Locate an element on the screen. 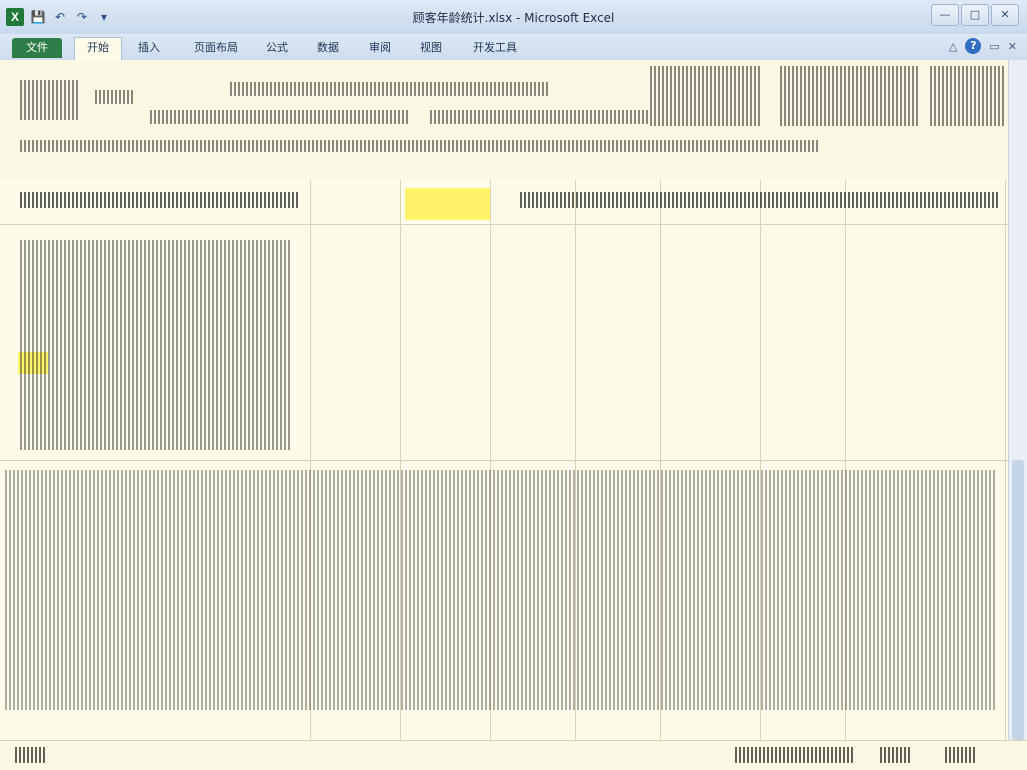 This screenshot has height=770, width=1027. minimize-ribbon-icon: △ is located at coordinates (953, 46).